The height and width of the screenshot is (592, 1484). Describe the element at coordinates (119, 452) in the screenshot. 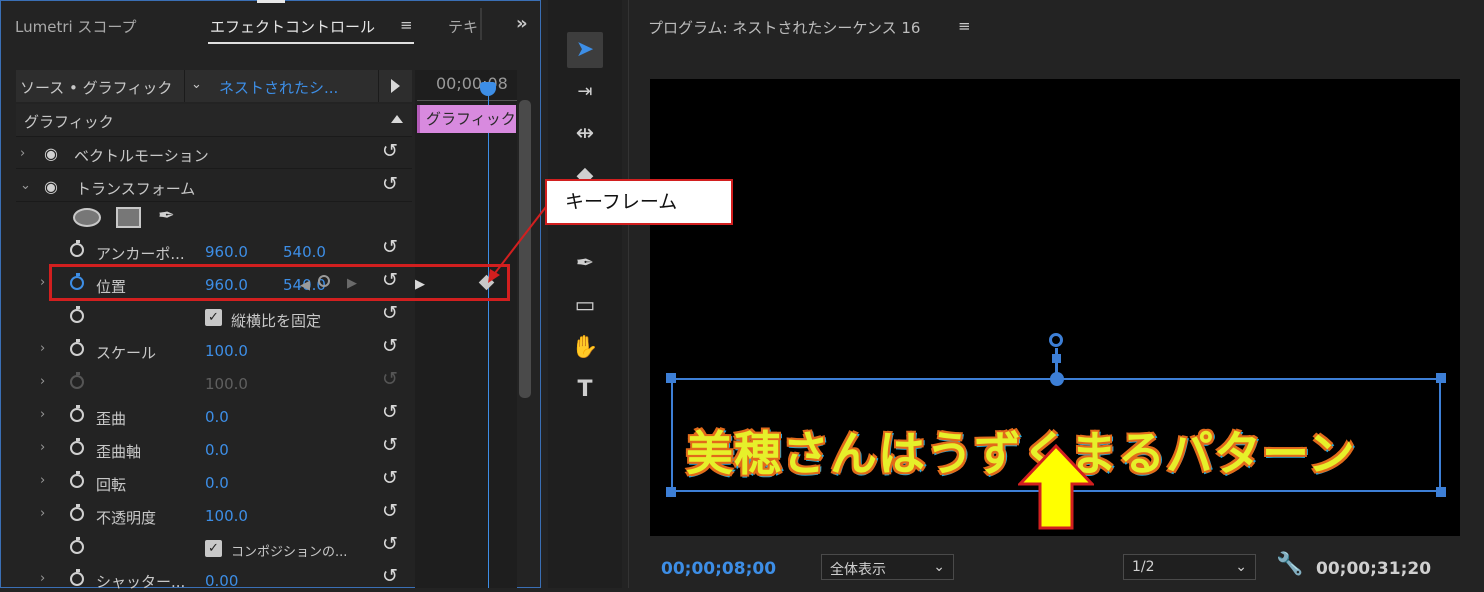

I see `skew-axis-label: 歪曲軸` at that location.